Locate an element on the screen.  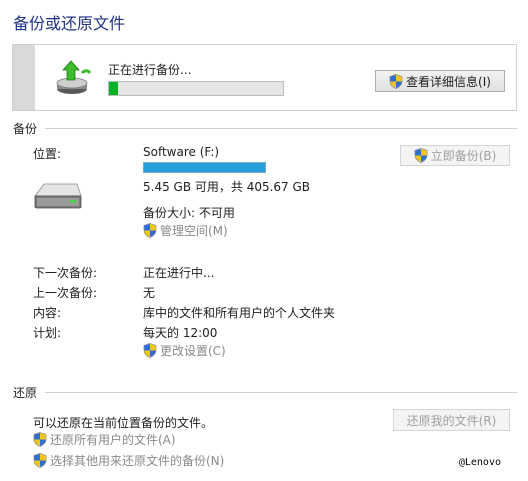
last-backup-label: 上一次备份: is located at coordinates (65, 293).